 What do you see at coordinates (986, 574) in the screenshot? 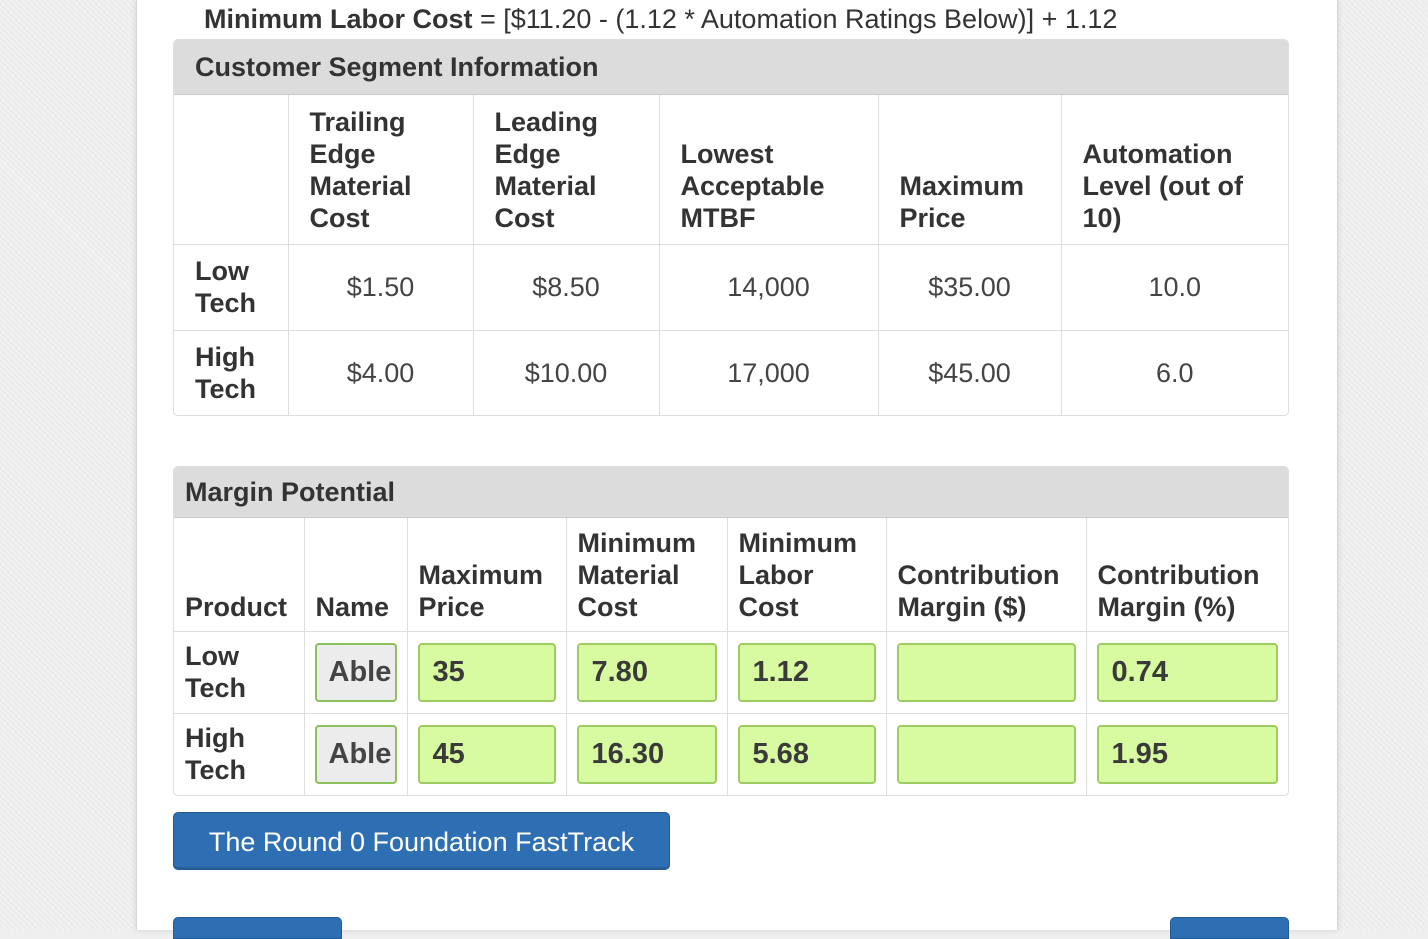
I see `column-header-contribution-margin-dollars: Contribution Margin ($)` at bounding box center [986, 574].